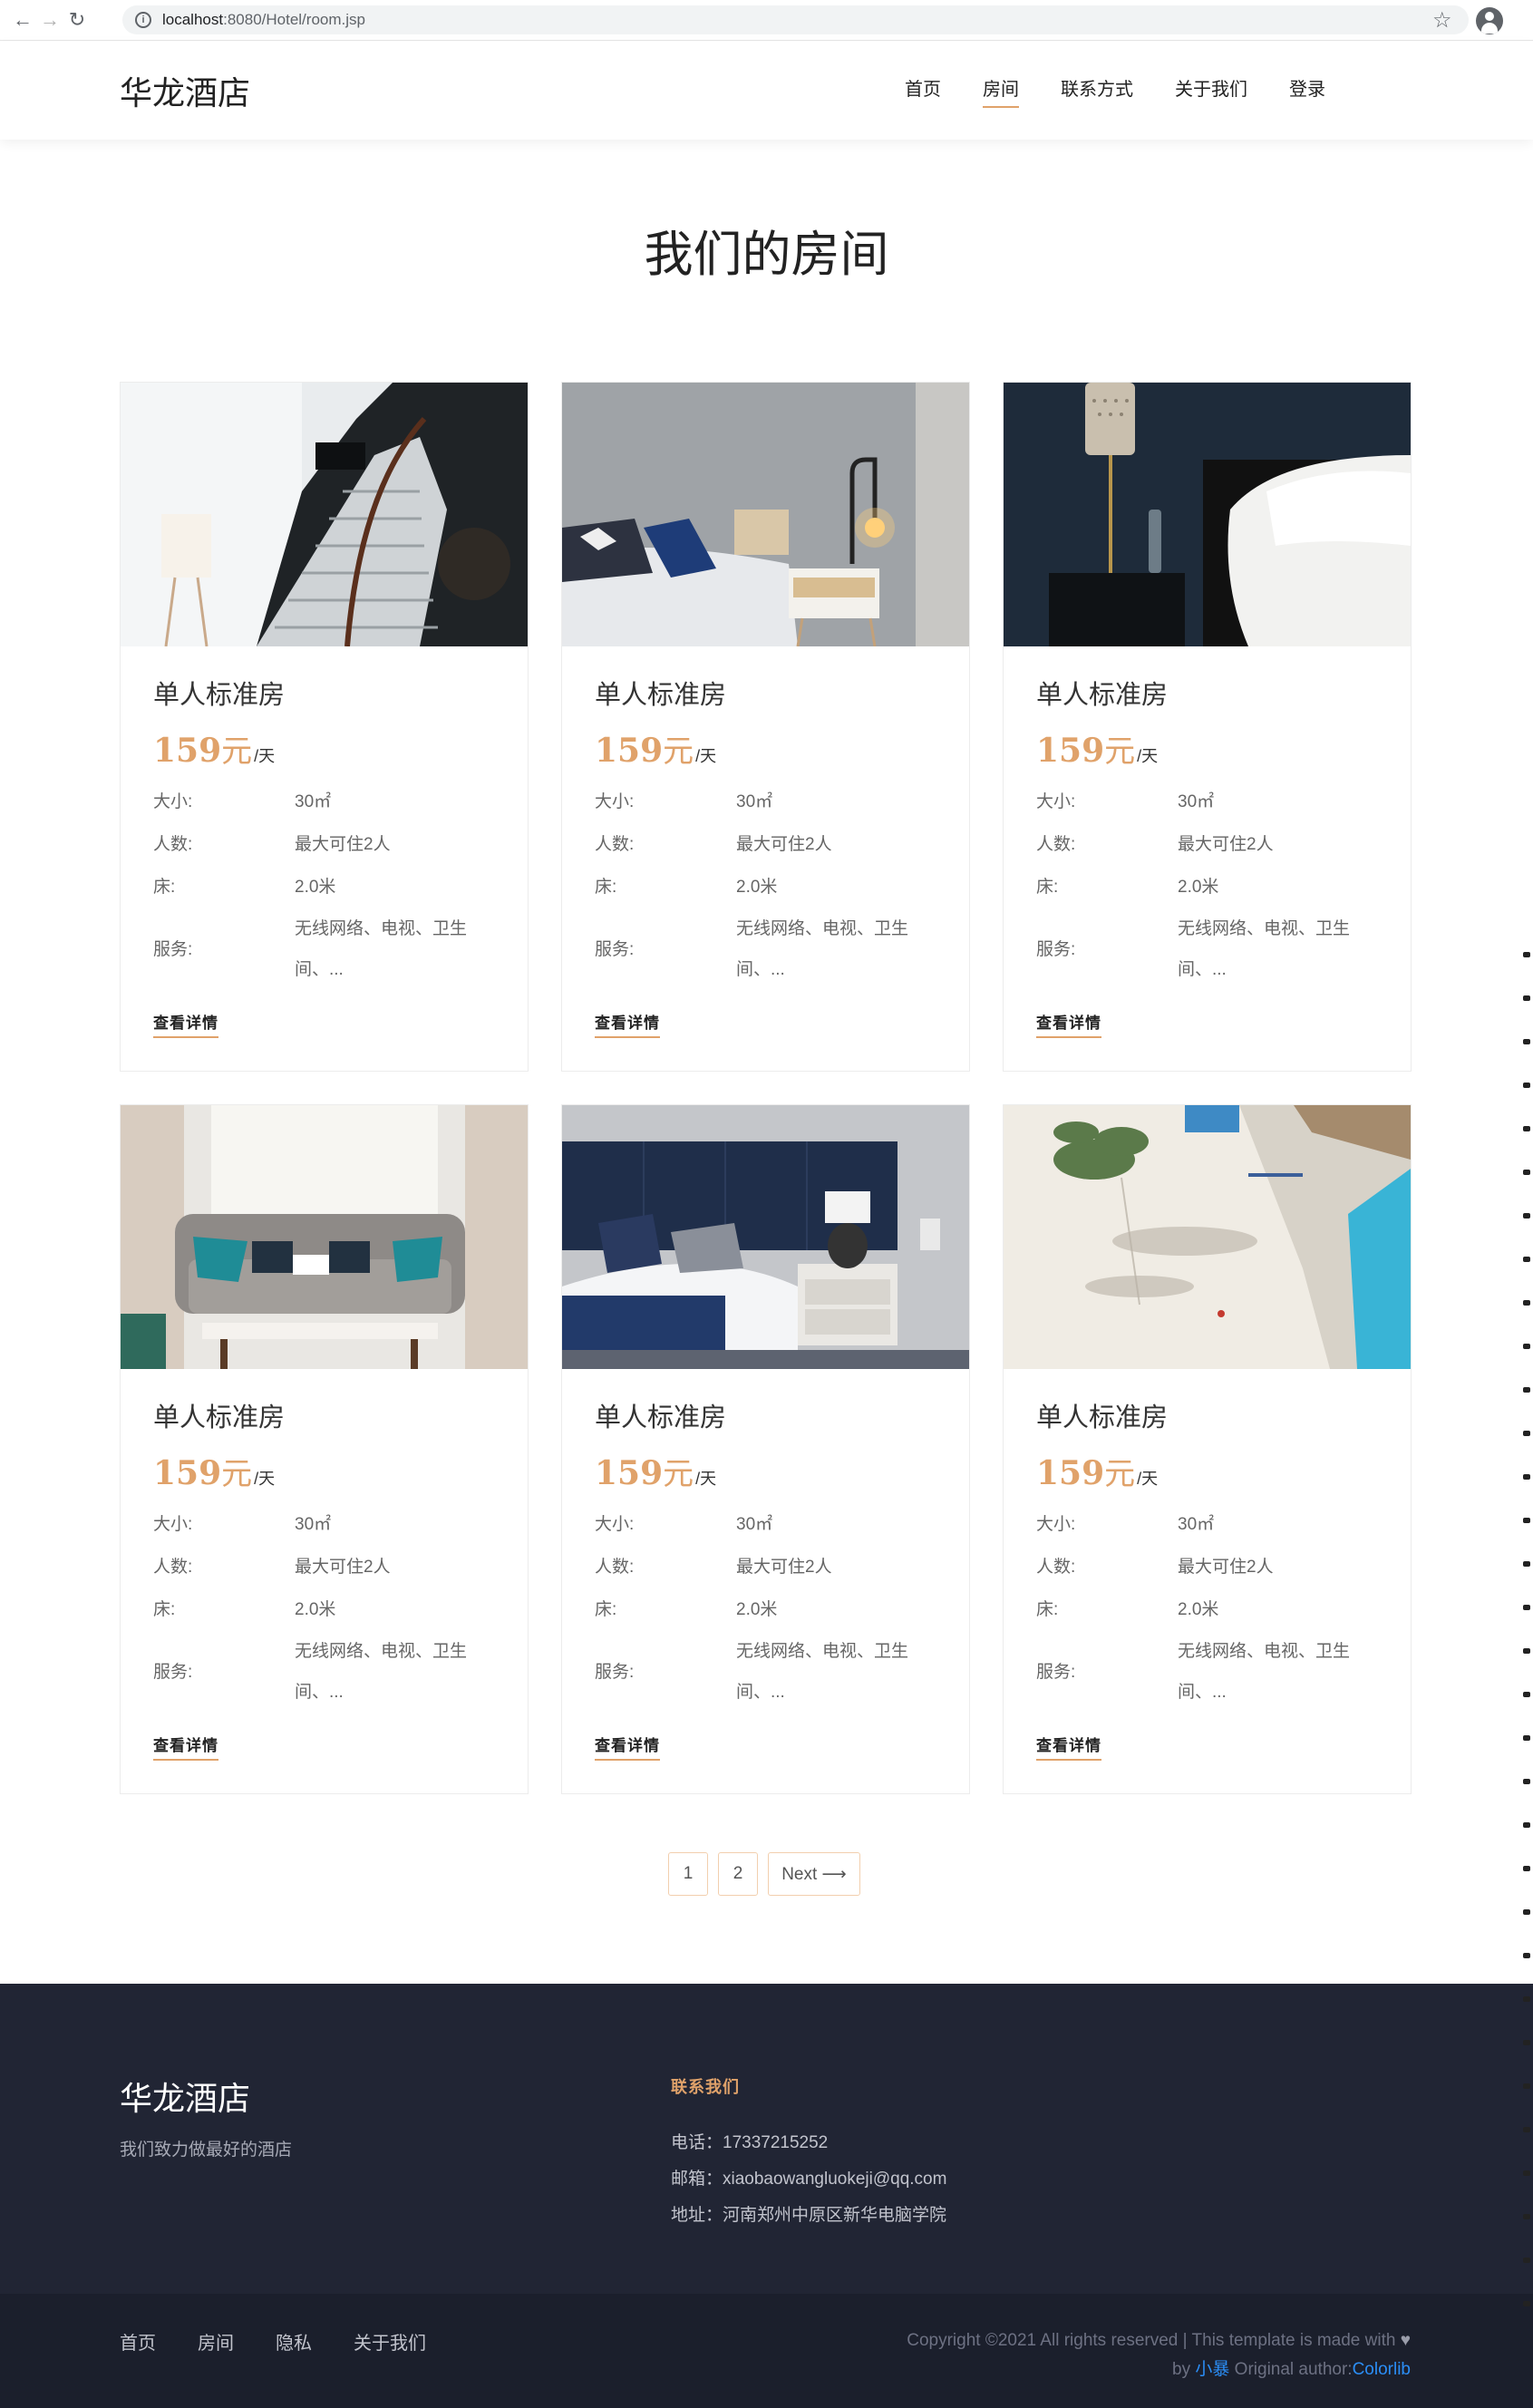 This screenshot has width=1533, height=2408. Describe the element at coordinates (50, 20) in the screenshot. I see `forward-arrow-icon: →` at that location.